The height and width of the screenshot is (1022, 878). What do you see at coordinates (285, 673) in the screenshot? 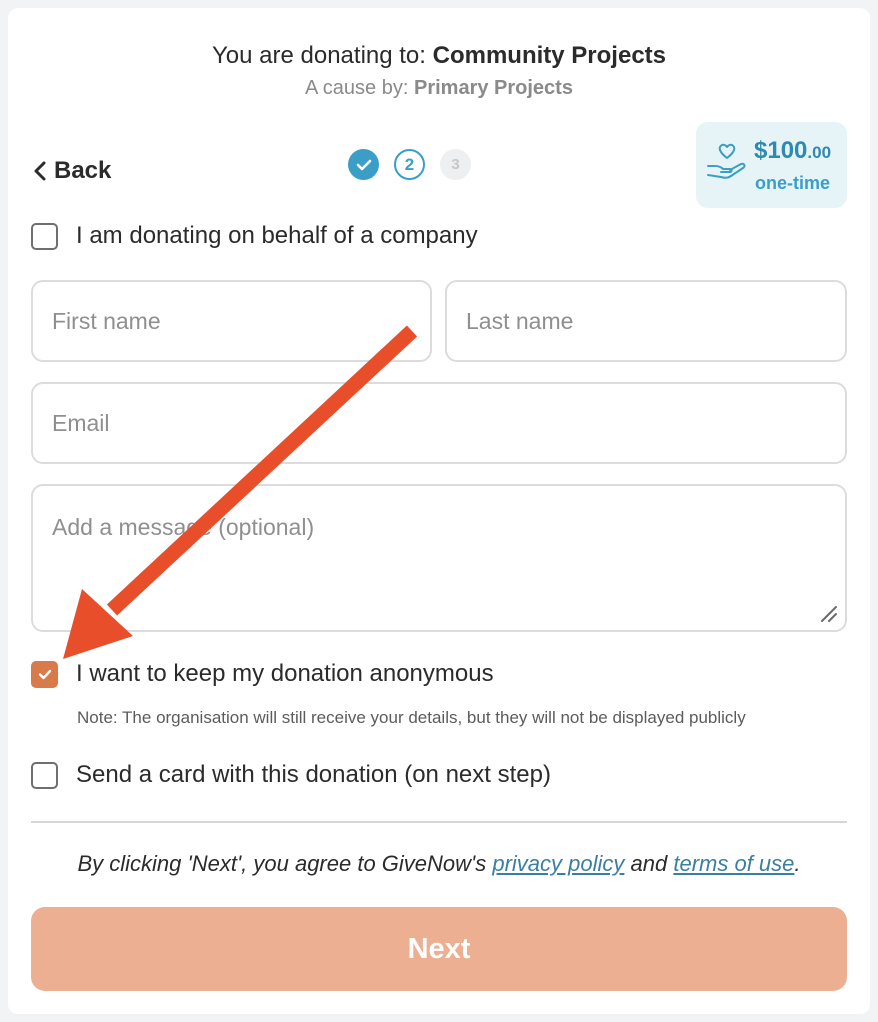
I see `anonymous-checkbox-label: I want to keep my donation anonymous` at bounding box center [285, 673].